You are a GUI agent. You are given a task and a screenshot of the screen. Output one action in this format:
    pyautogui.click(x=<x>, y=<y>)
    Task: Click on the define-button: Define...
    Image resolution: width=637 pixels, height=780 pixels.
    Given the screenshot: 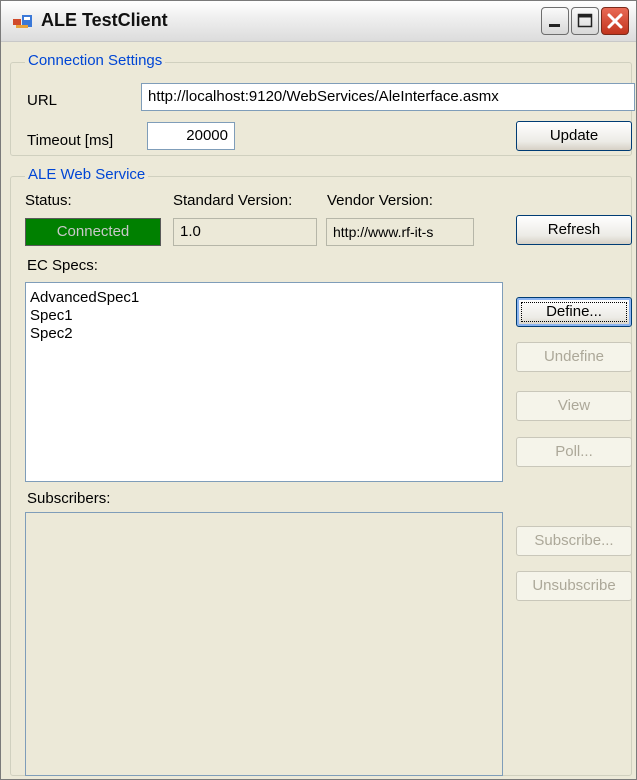 What is the action you would take?
    pyautogui.click(x=574, y=312)
    